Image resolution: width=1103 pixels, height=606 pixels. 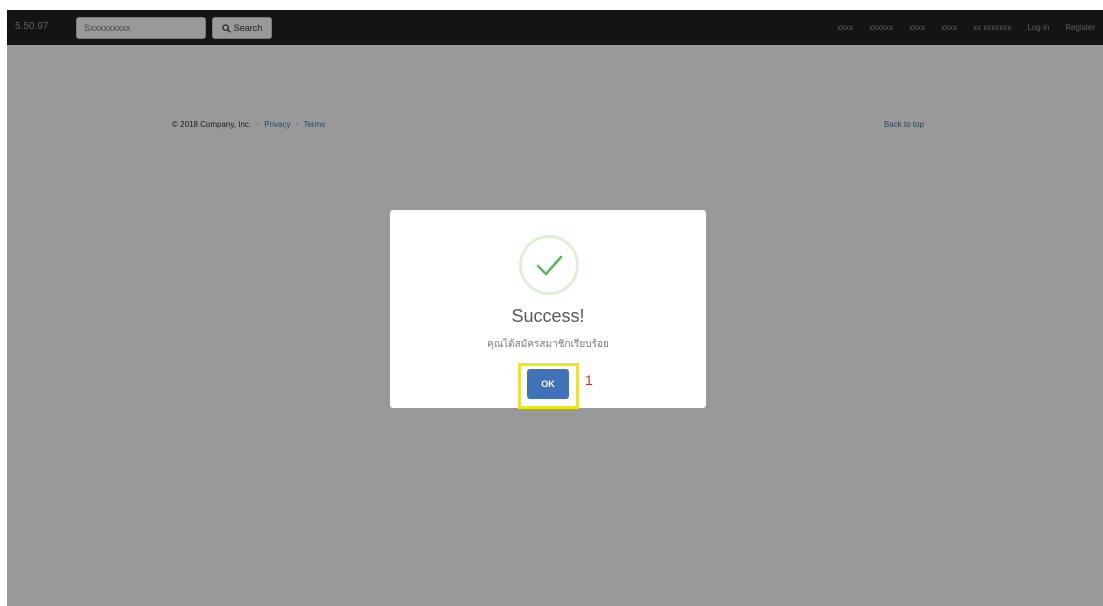 I want to click on ok-button: OK, so click(x=548, y=384).